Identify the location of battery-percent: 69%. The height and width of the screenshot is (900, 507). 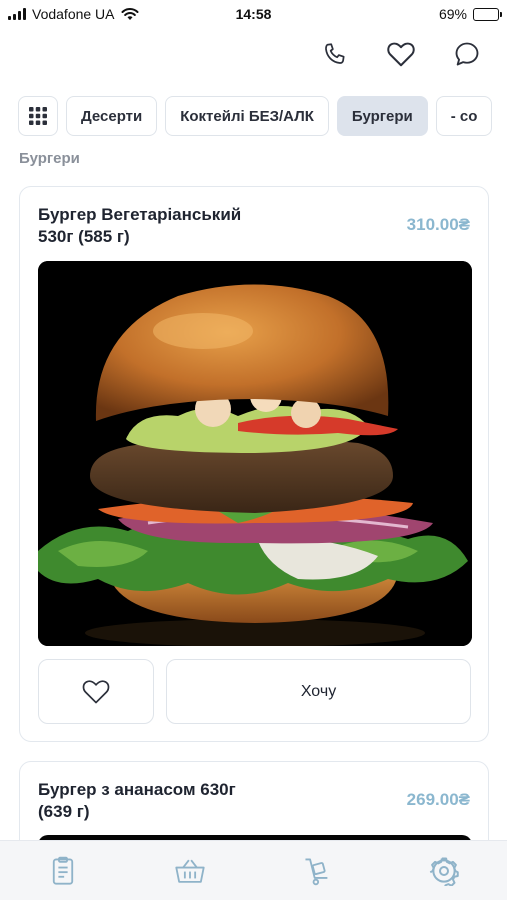
(452, 14).